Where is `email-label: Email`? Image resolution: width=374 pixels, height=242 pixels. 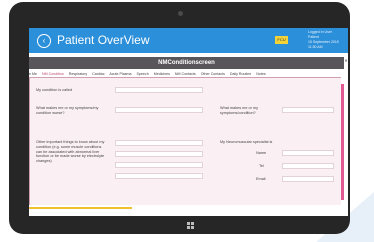
email-label: Email is located at coordinates (261, 179).